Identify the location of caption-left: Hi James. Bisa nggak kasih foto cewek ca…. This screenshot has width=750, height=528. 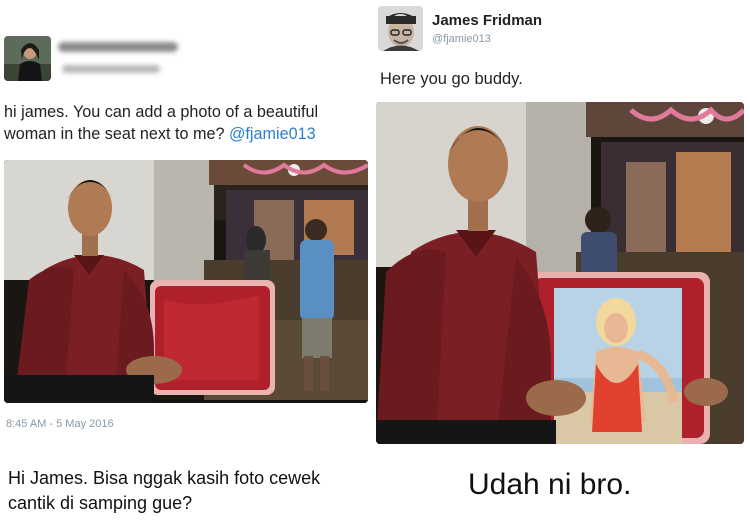
(164, 490).